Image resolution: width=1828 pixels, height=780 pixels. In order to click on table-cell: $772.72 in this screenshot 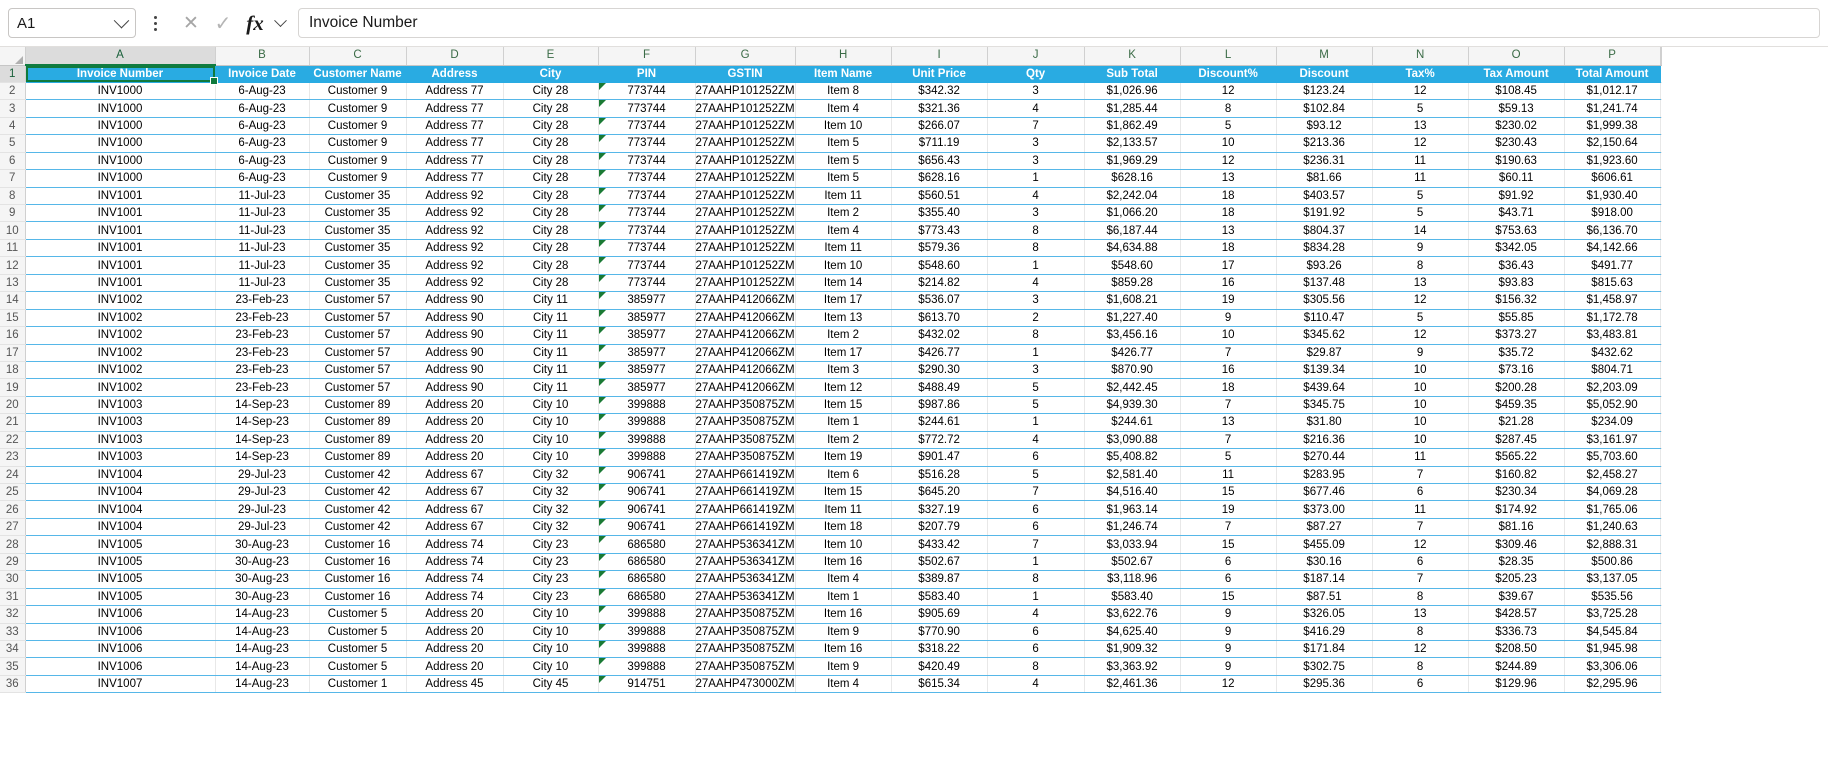, I will do `click(939, 440)`.